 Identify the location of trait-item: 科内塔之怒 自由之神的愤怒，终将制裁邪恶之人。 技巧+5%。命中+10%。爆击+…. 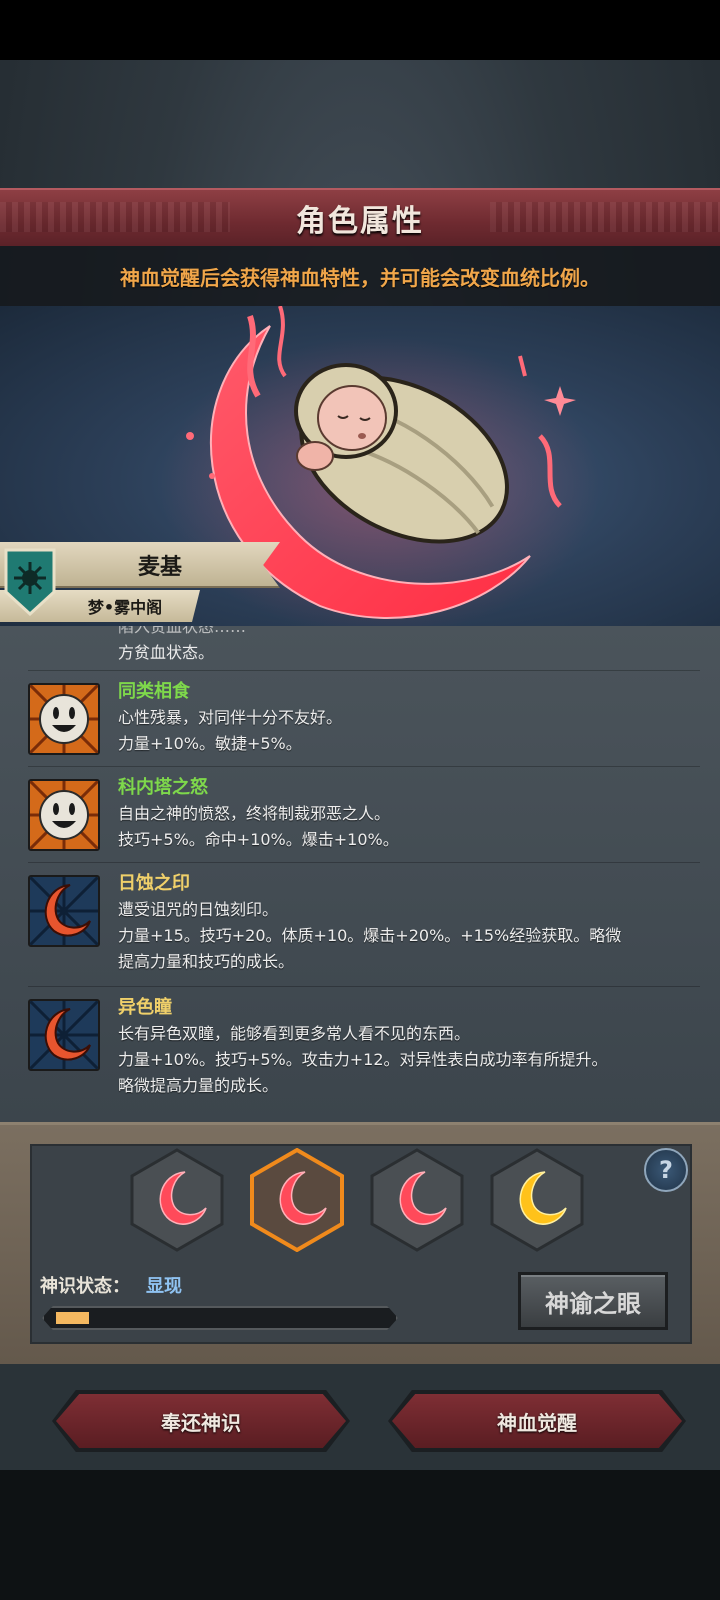
(364, 814).